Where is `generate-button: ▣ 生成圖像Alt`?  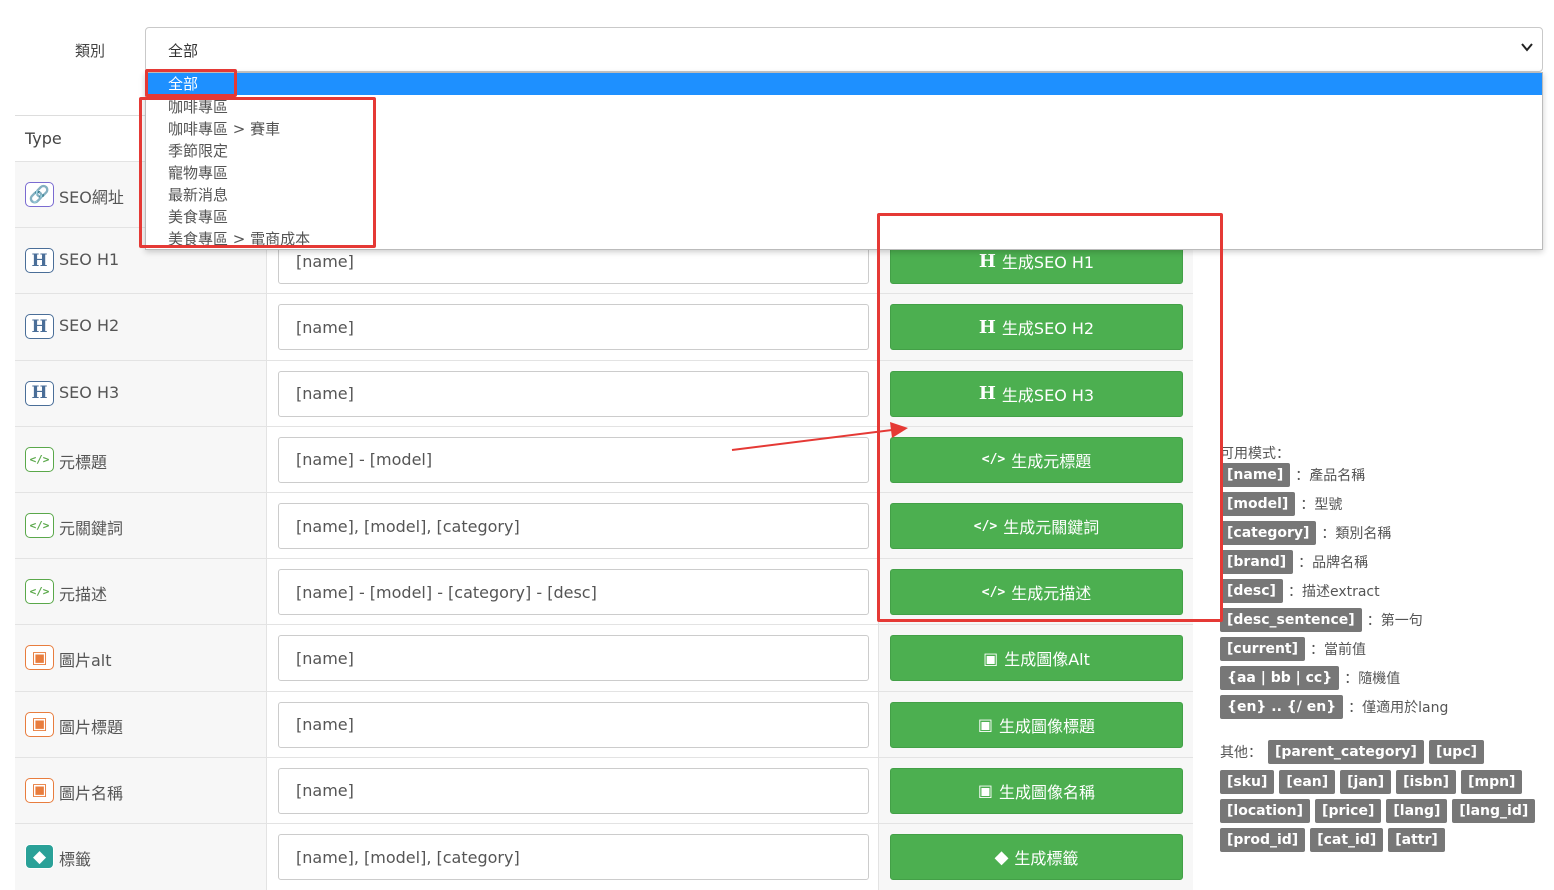 generate-button: ▣ 生成圖像Alt is located at coordinates (1036, 658).